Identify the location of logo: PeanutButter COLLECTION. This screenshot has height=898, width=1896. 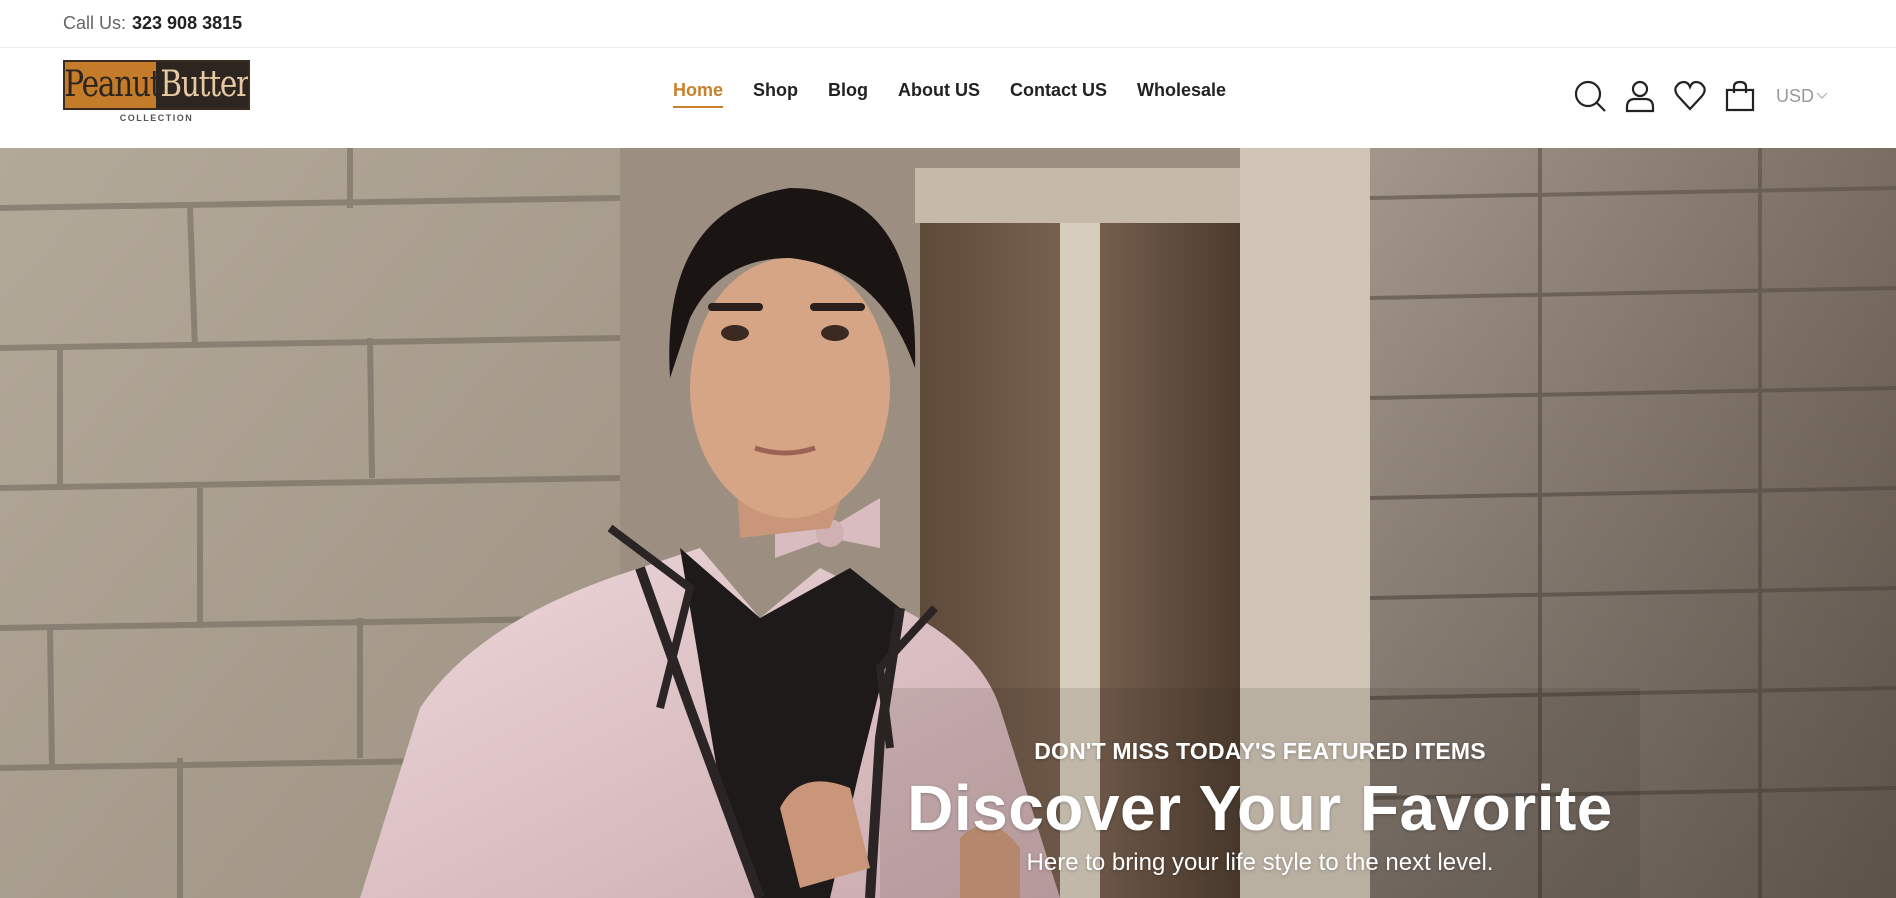
(156, 92).